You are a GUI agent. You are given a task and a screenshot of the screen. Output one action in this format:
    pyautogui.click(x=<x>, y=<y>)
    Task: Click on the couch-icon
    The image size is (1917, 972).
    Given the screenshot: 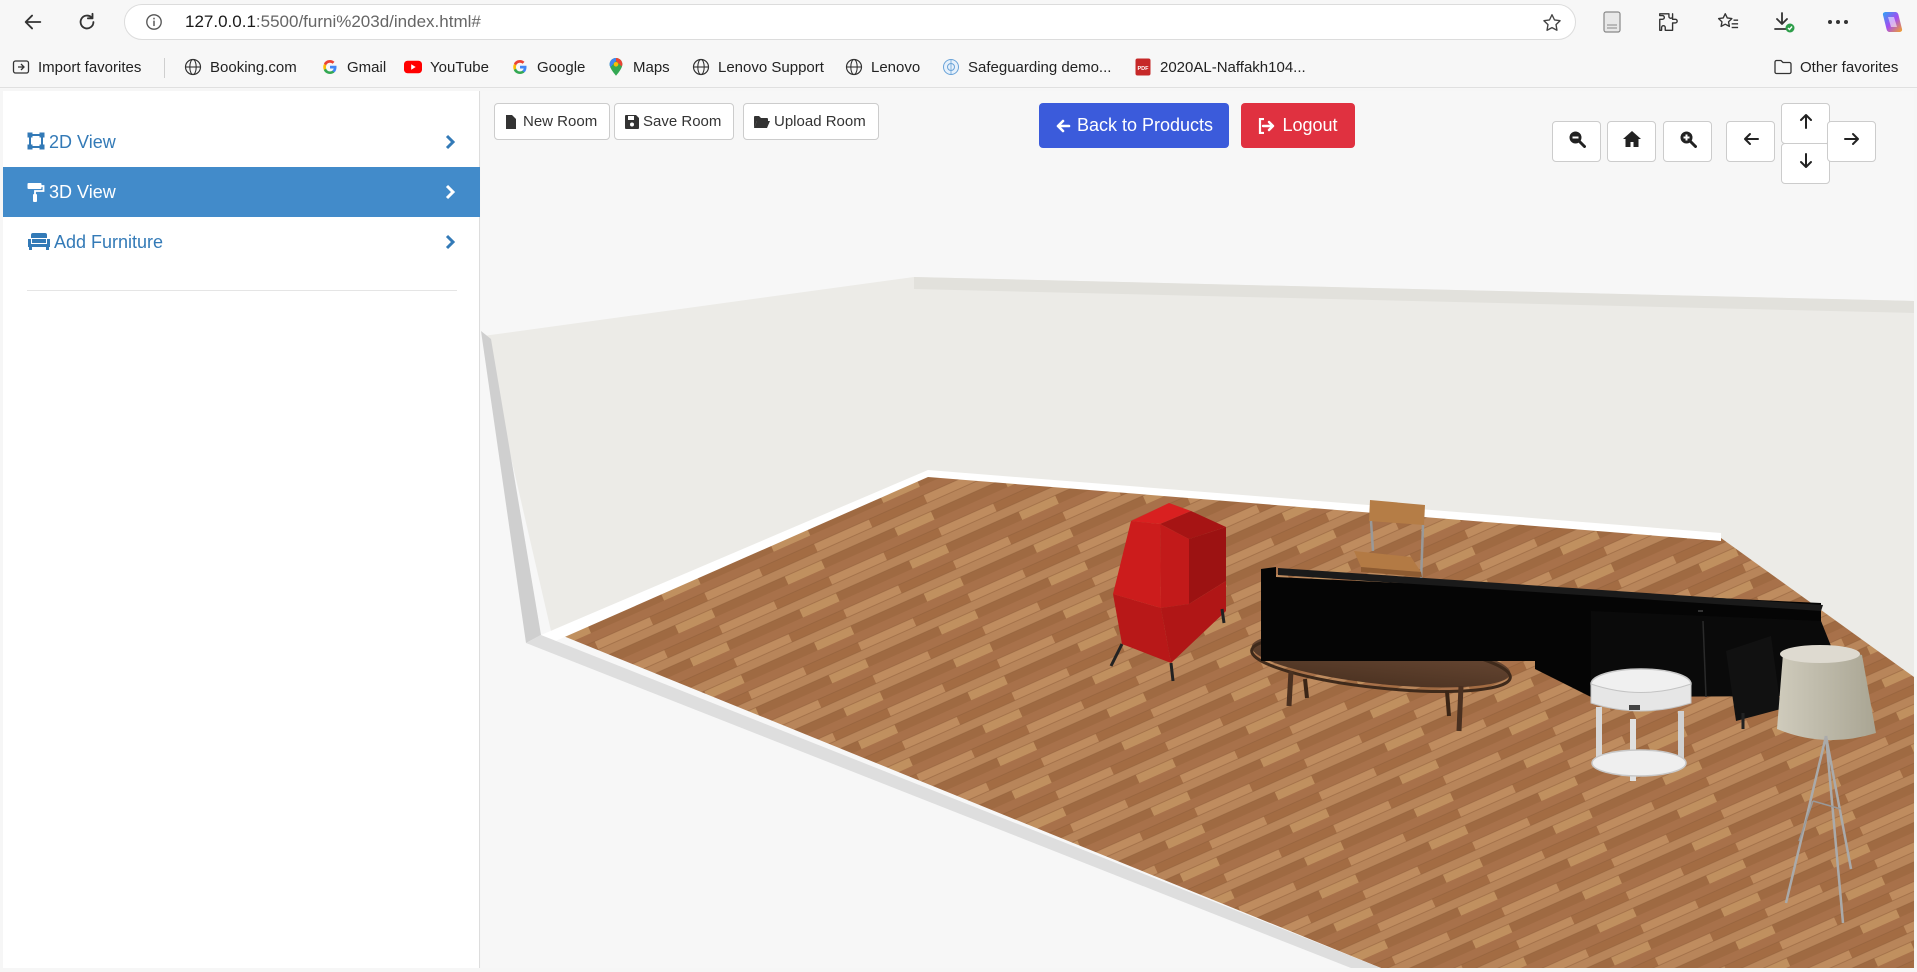 What is the action you would take?
    pyautogui.click(x=39, y=242)
    